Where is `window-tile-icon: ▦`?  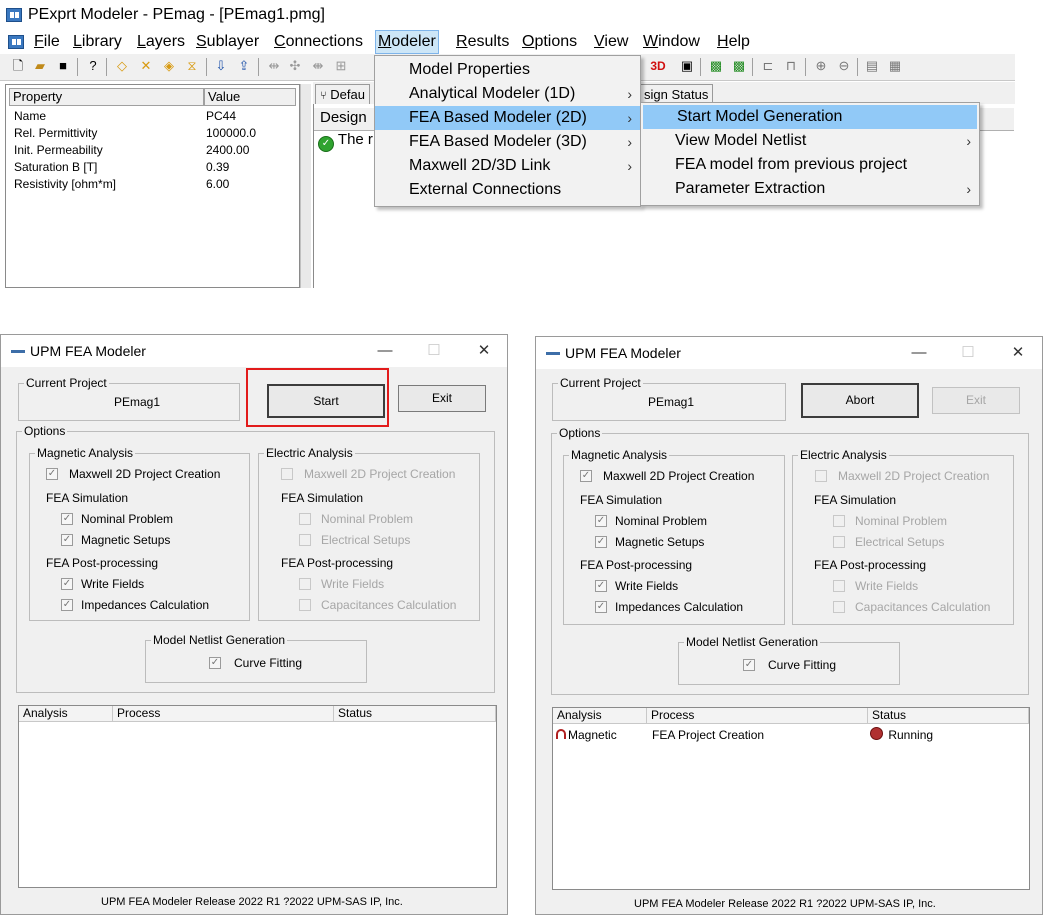
window-tile-icon: ▦ is located at coordinates (895, 66).